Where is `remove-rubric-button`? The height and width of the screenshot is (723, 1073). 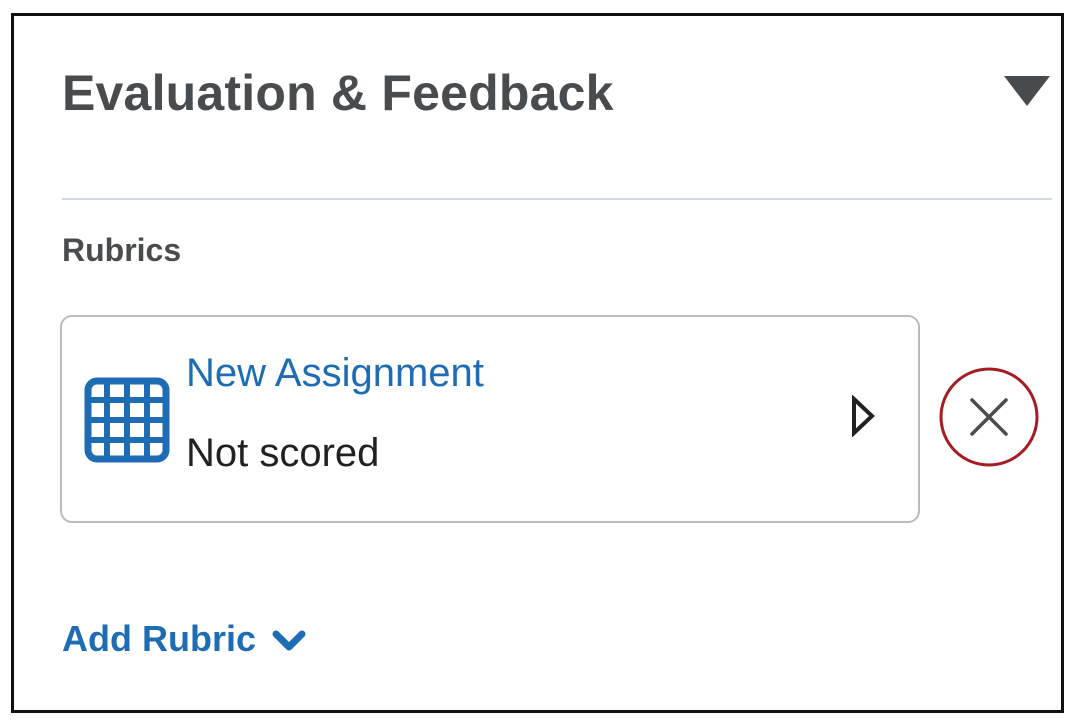 remove-rubric-button is located at coordinates (989, 417).